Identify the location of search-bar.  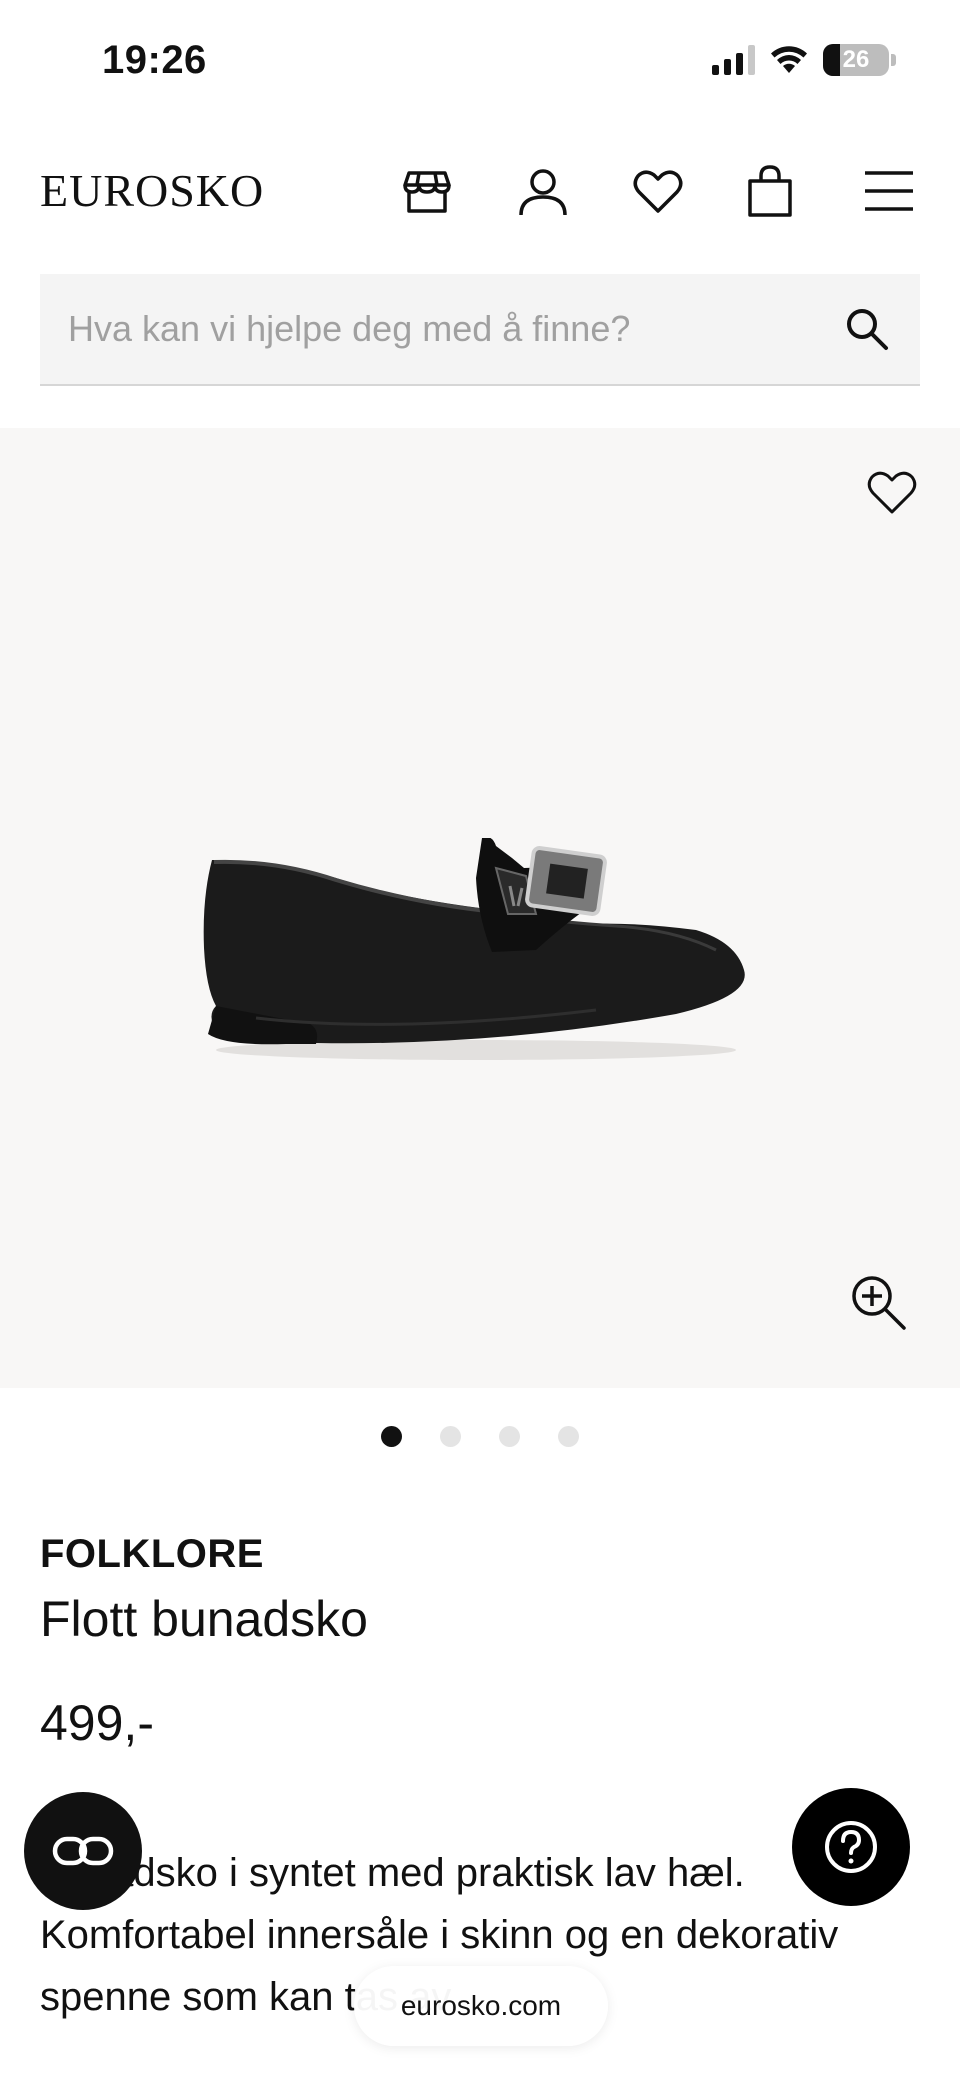
(480, 330).